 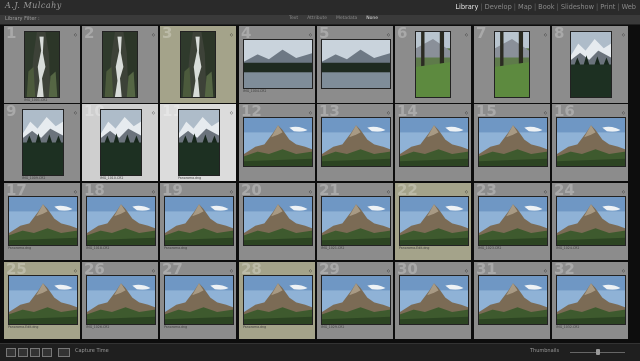 I want to click on thumbnail-cell: 26 IMG_1026.CR2 ◇, so click(x=120, y=300).